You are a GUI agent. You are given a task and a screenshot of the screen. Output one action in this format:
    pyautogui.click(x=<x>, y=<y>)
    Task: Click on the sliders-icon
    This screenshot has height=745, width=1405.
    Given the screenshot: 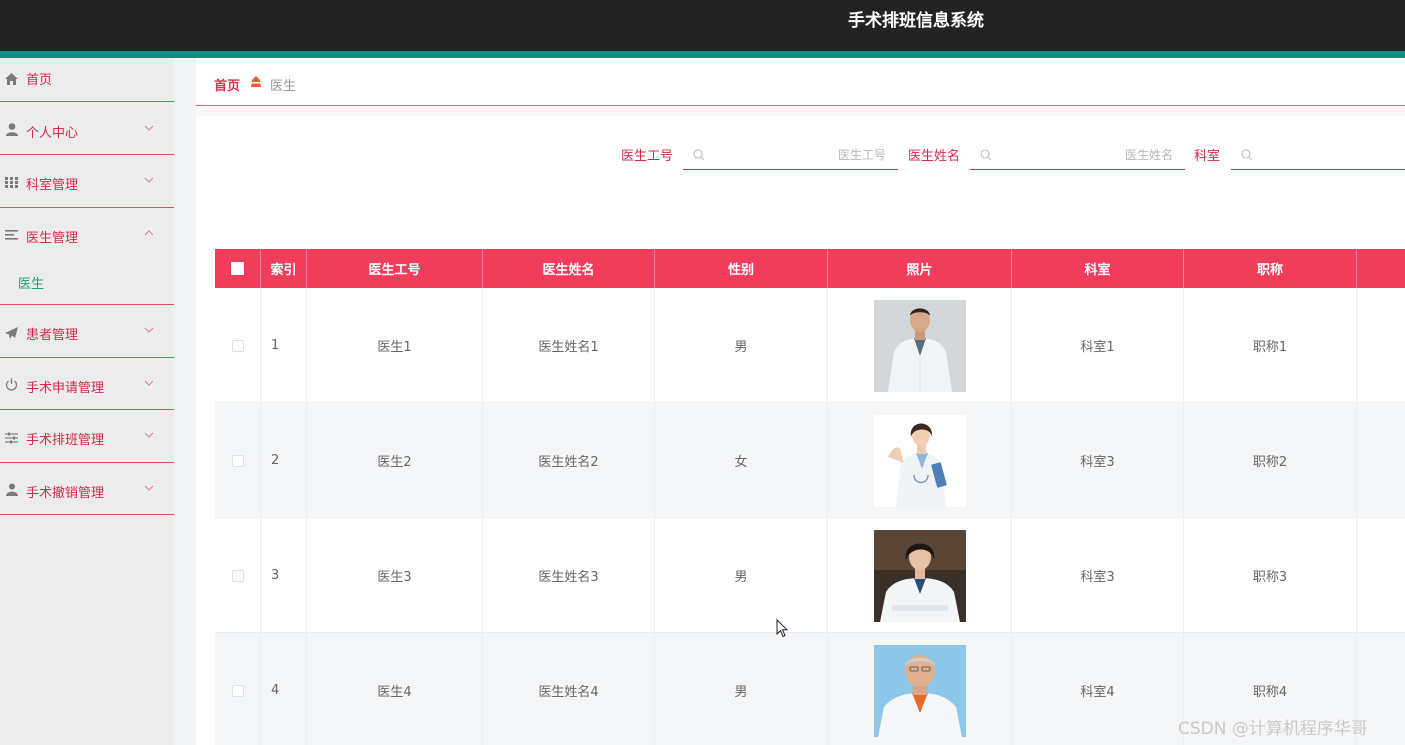 What is the action you would take?
    pyautogui.click(x=11, y=437)
    